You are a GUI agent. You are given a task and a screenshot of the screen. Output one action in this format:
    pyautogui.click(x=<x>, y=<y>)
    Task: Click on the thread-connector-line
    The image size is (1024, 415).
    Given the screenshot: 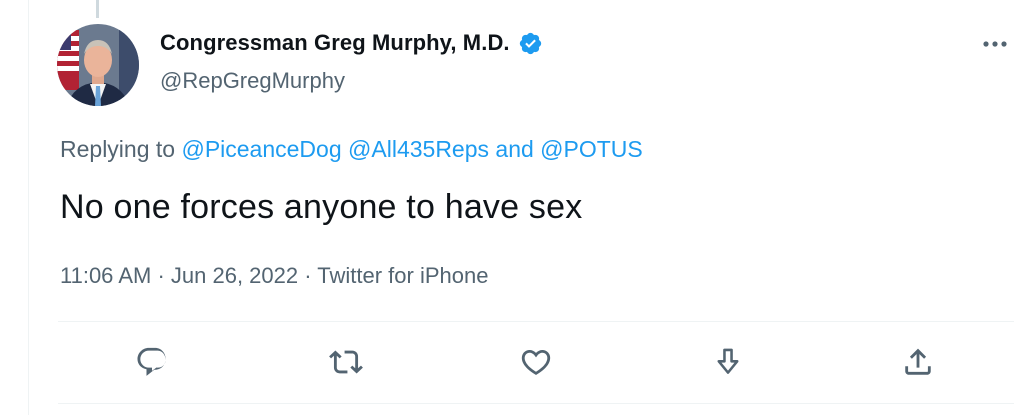 What is the action you would take?
    pyautogui.click(x=97, y=9)
    